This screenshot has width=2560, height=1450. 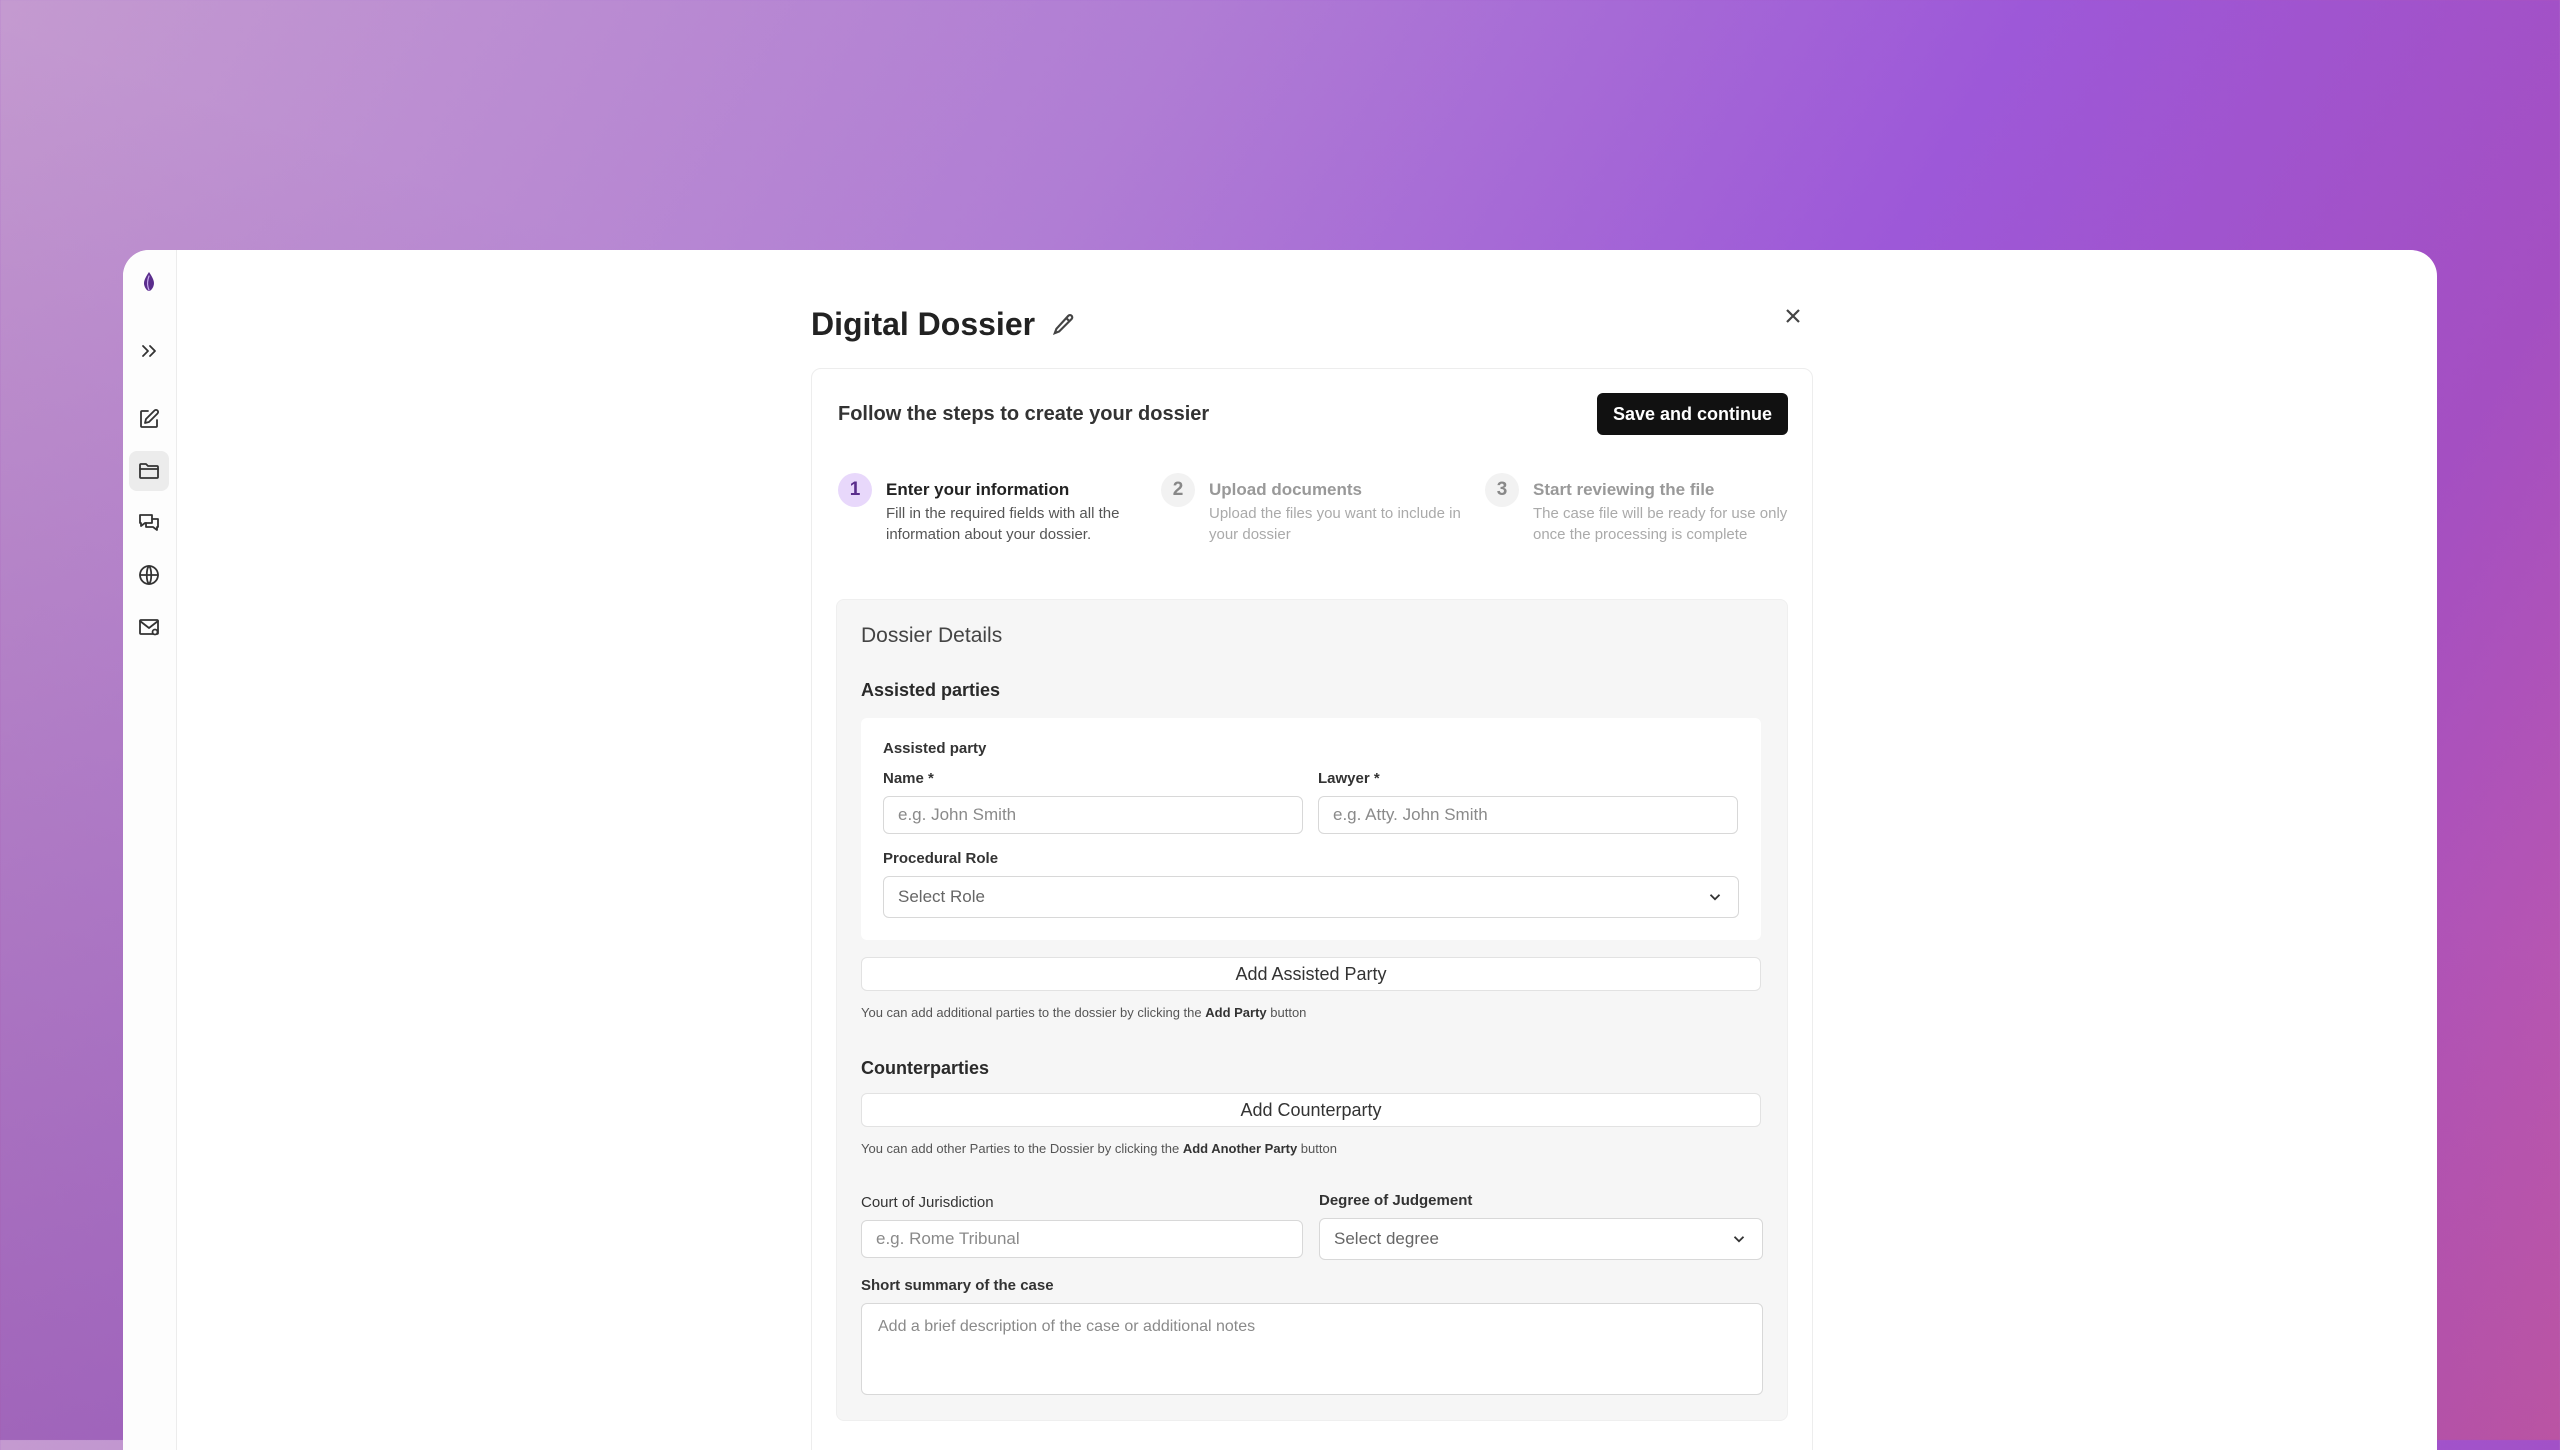 What do you see at coordinates (1541, 1239) in the screenshot?
I see `degree-select: Select degree` at bounding box center [1541, 1239].